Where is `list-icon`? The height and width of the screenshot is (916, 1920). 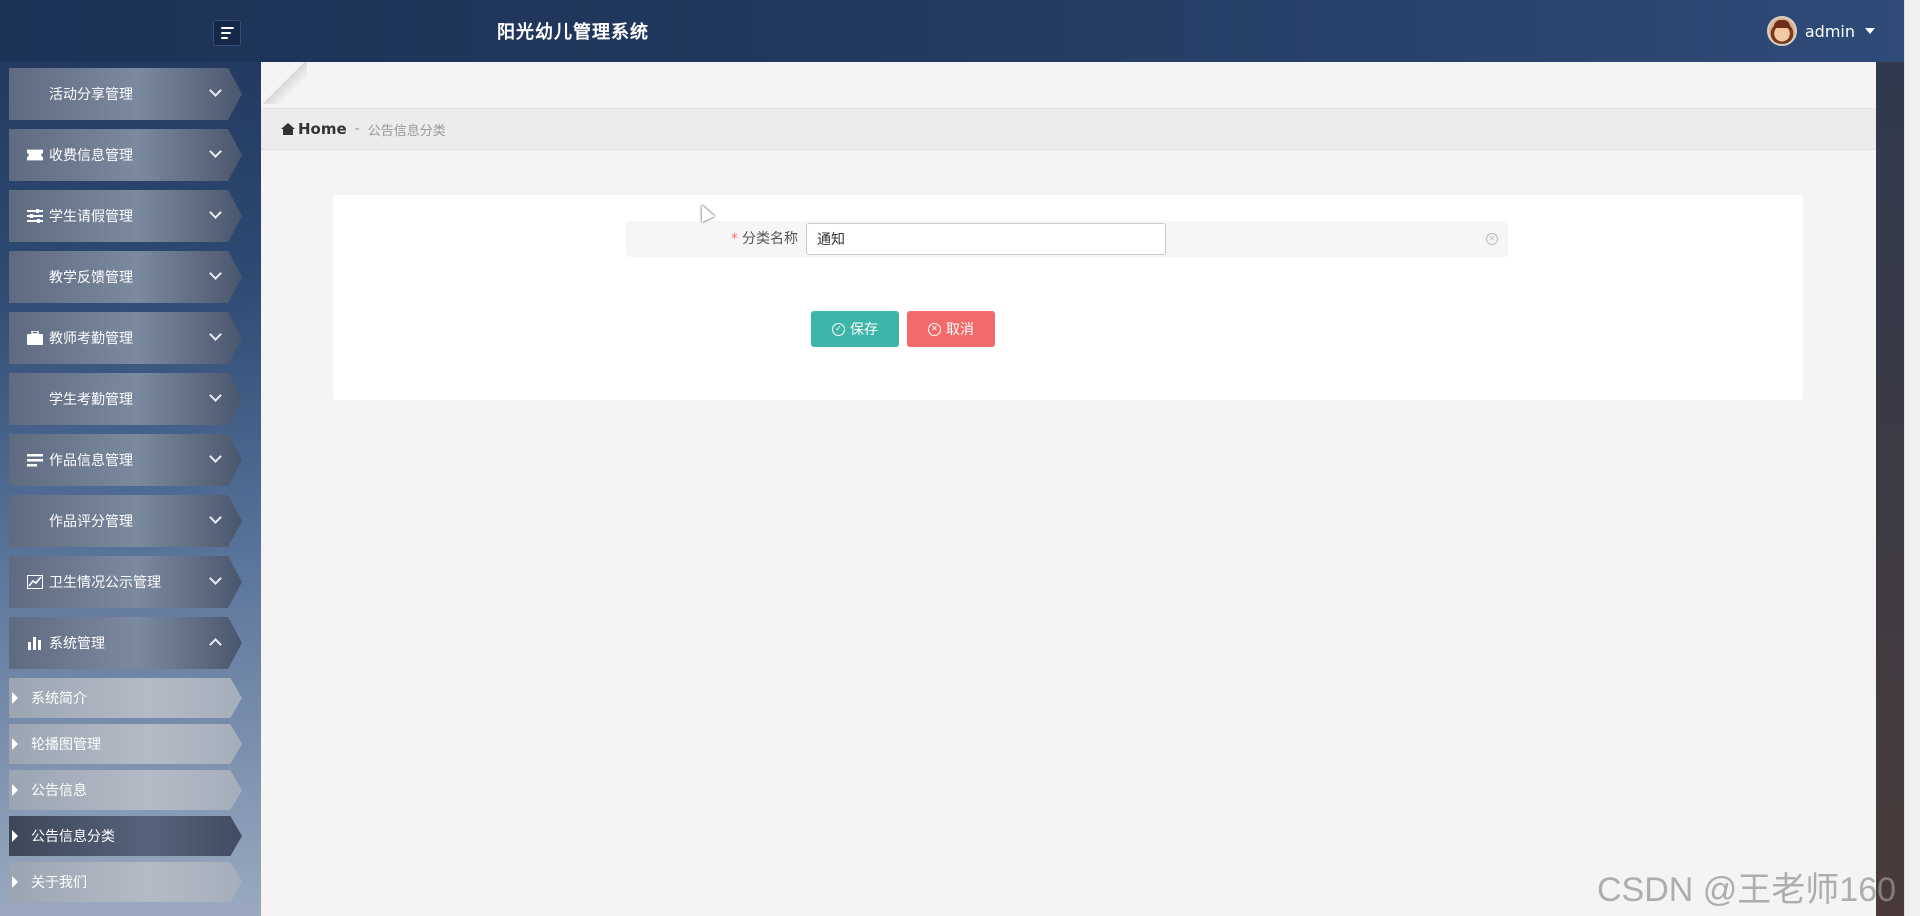 list-icon is located at coordinates (35, 460).